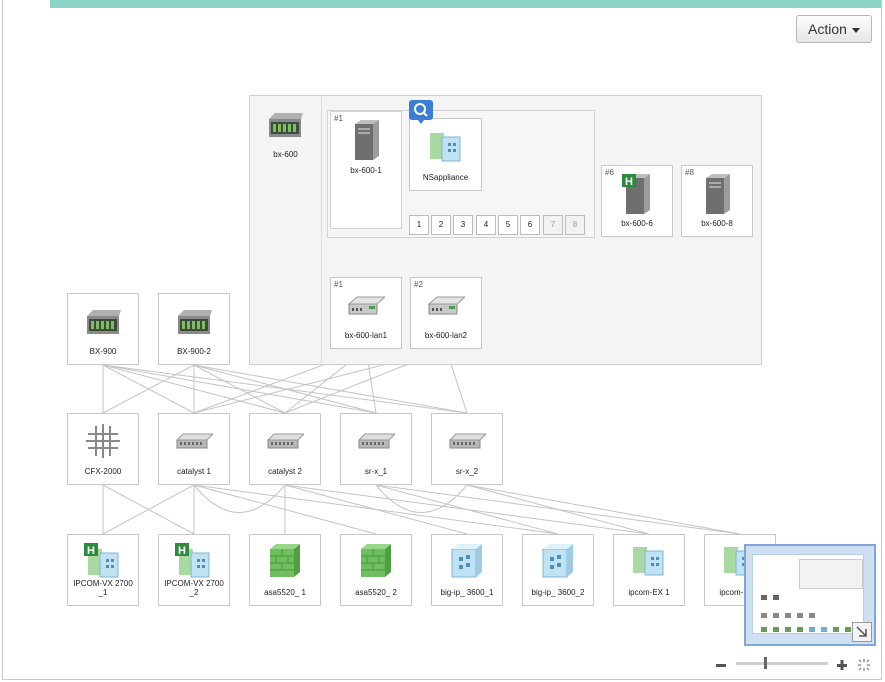 Image resolution: width=885 pixels, height=682 pixels. I want to click on switch-label: catalyst 2, so click(285, 471).